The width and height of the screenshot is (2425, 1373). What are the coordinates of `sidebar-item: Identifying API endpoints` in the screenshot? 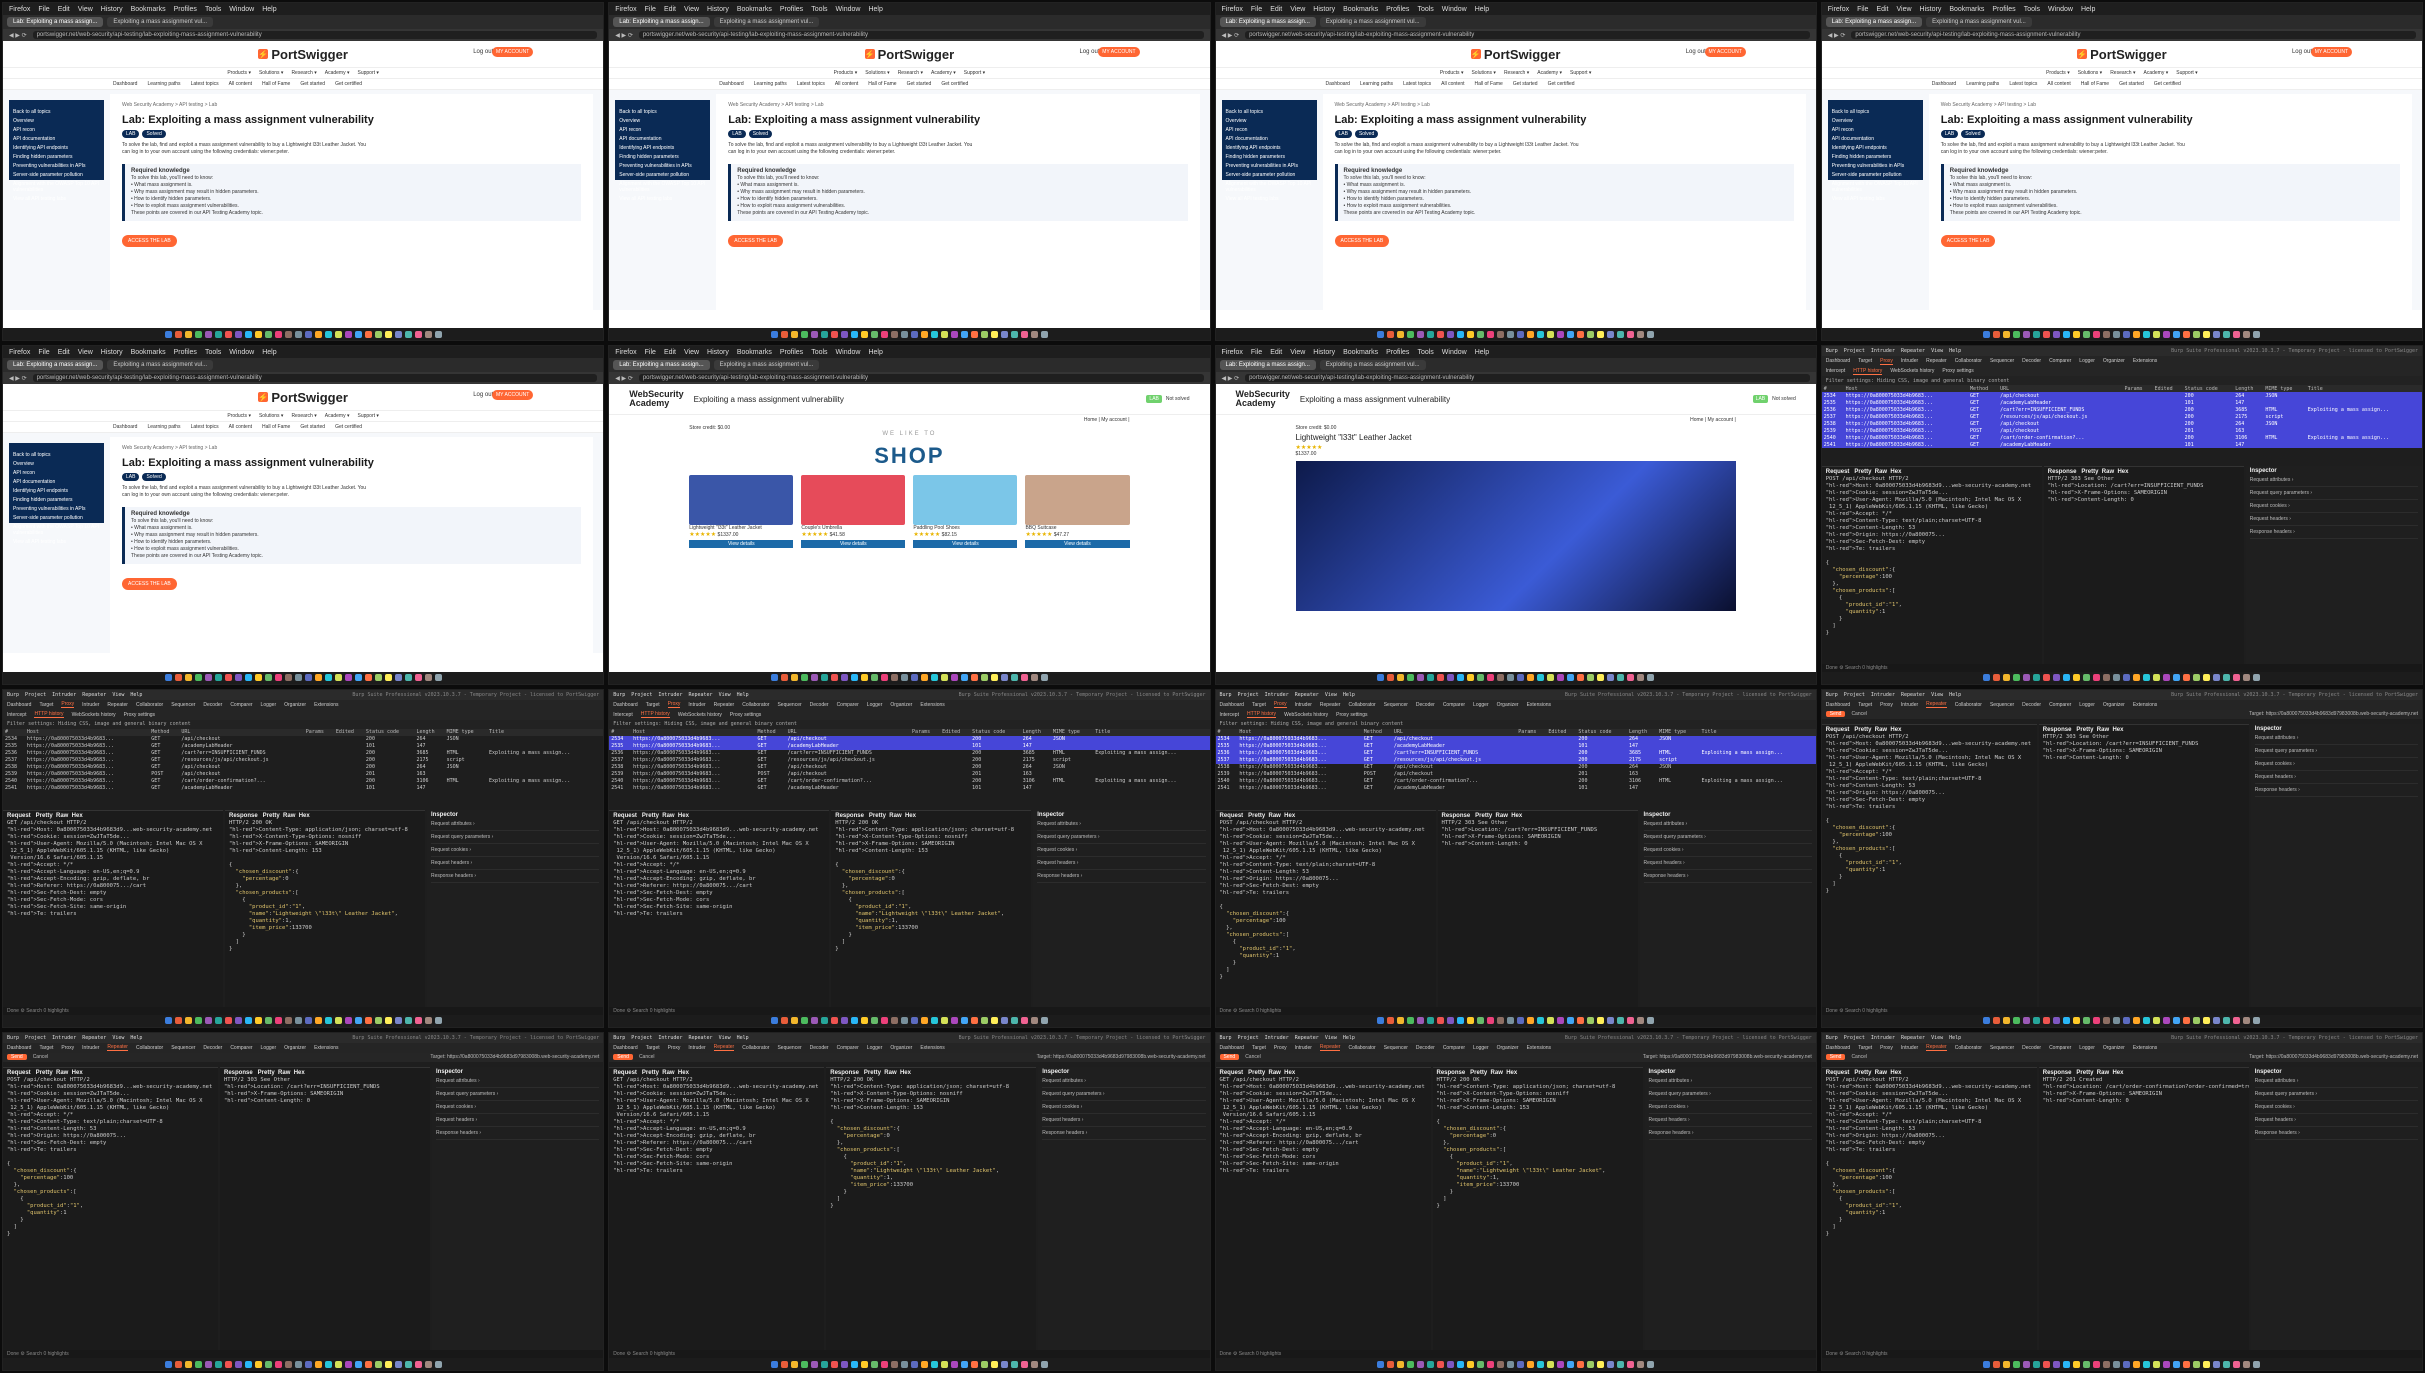 It's located at (56, 491).